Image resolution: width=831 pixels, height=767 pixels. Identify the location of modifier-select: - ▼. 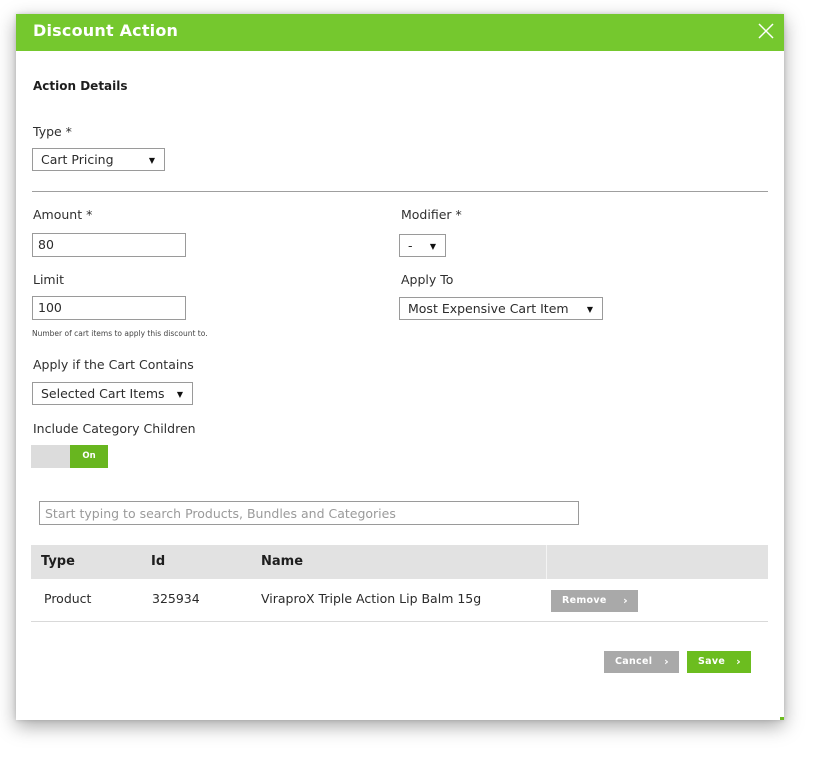
(422, 245).